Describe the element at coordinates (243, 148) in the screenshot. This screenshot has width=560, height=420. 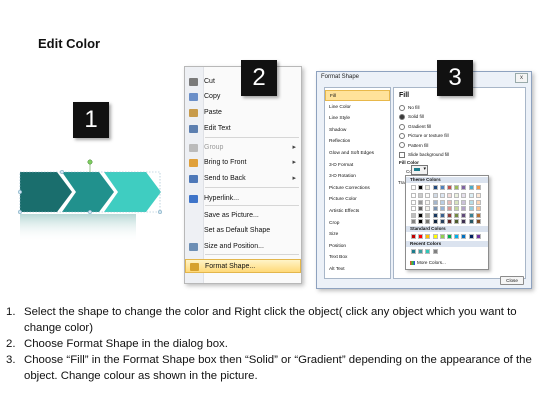
I see `menu-item: Group ▸` at that location.